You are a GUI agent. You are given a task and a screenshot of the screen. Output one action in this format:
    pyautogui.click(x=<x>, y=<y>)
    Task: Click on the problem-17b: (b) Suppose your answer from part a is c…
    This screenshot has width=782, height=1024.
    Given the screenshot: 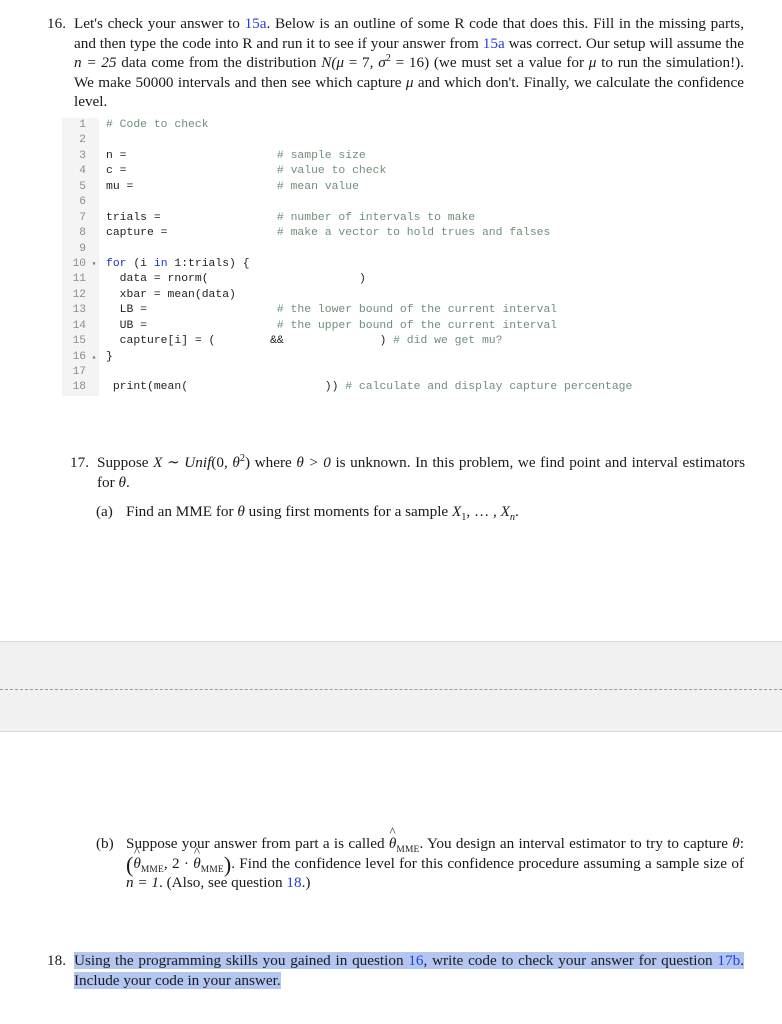 What is the action you would take?
    pyautogui.click(x=420, y=859)
    